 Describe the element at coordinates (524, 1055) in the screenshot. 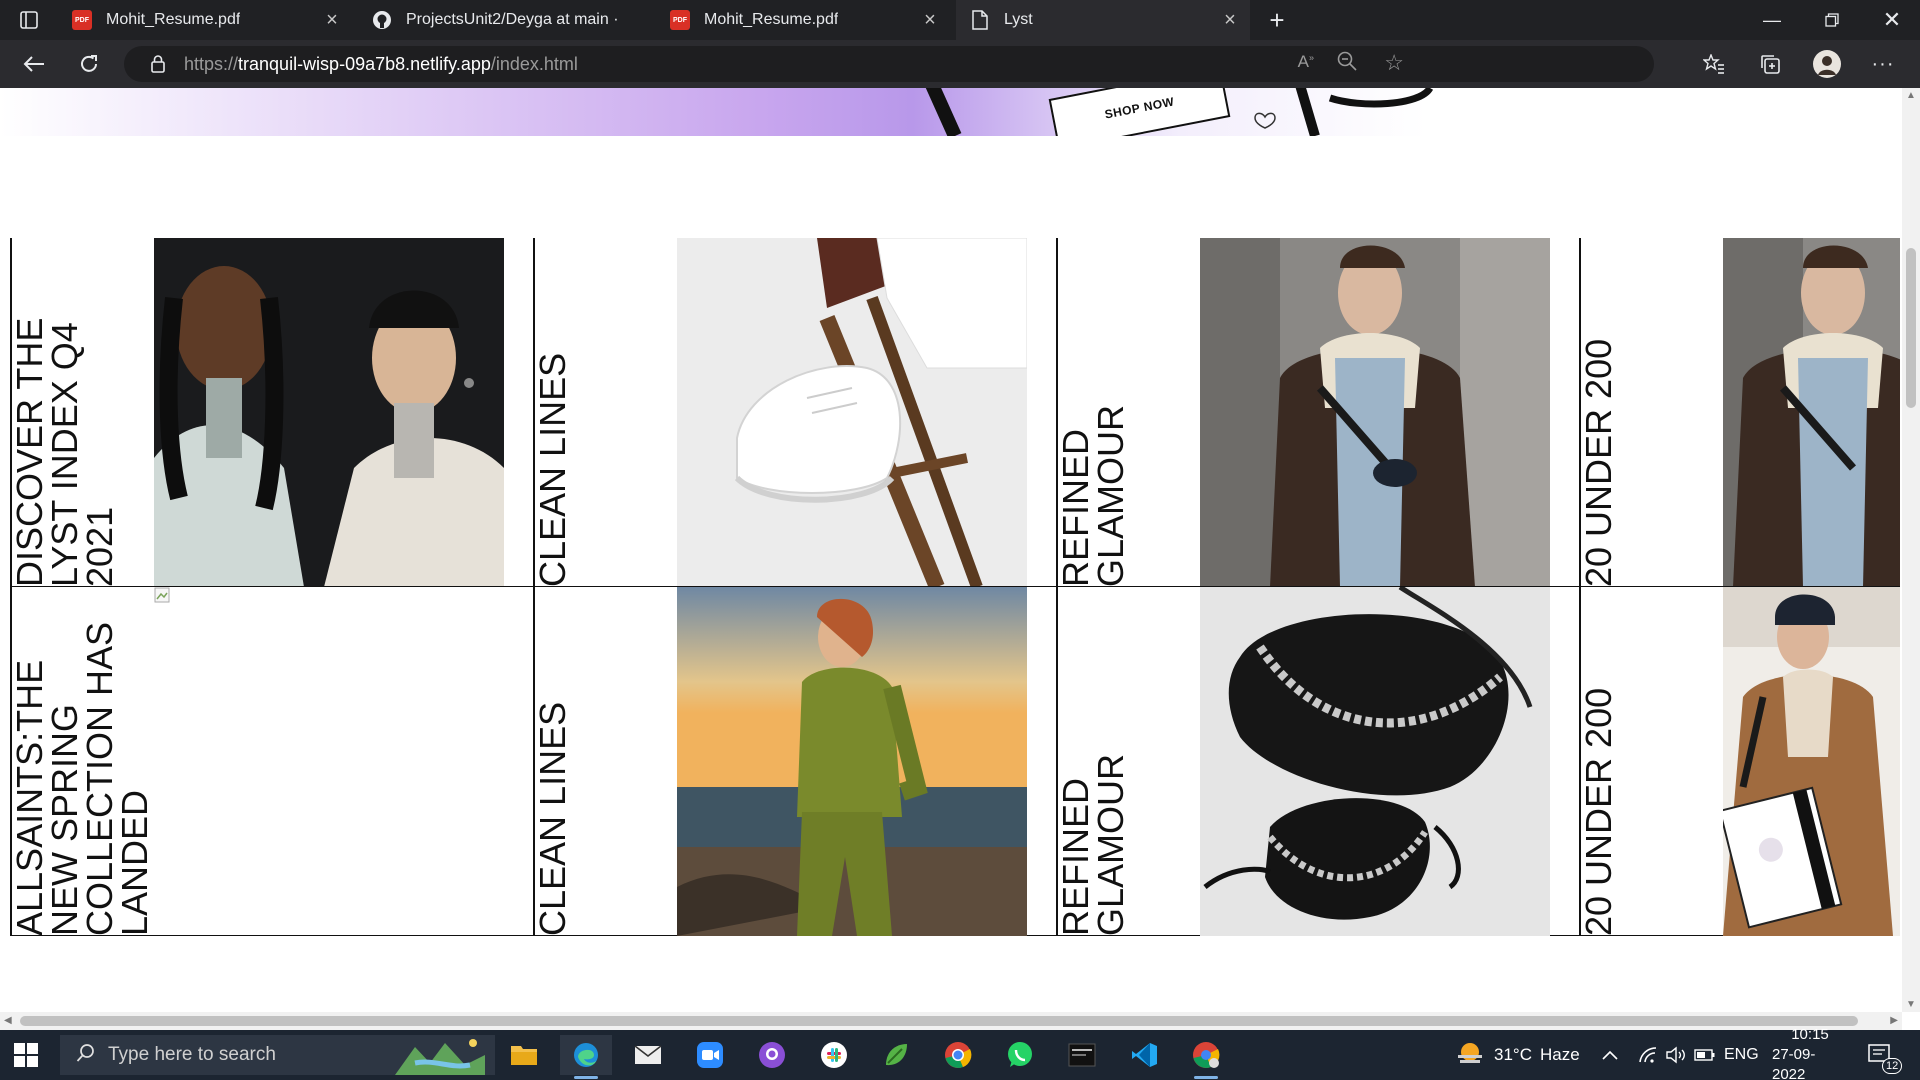

I see `file-explorer-icon` at that location.